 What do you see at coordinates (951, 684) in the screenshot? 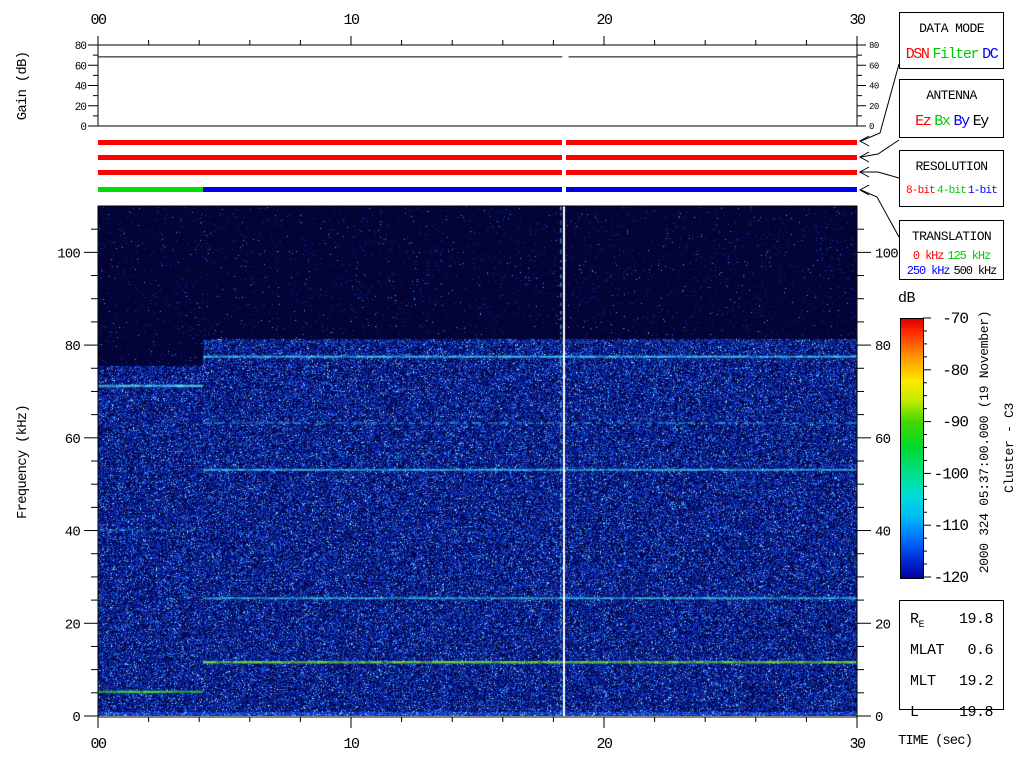
I see `ephemeris-row: MLT 19.2` at bounding box center [951, 684].